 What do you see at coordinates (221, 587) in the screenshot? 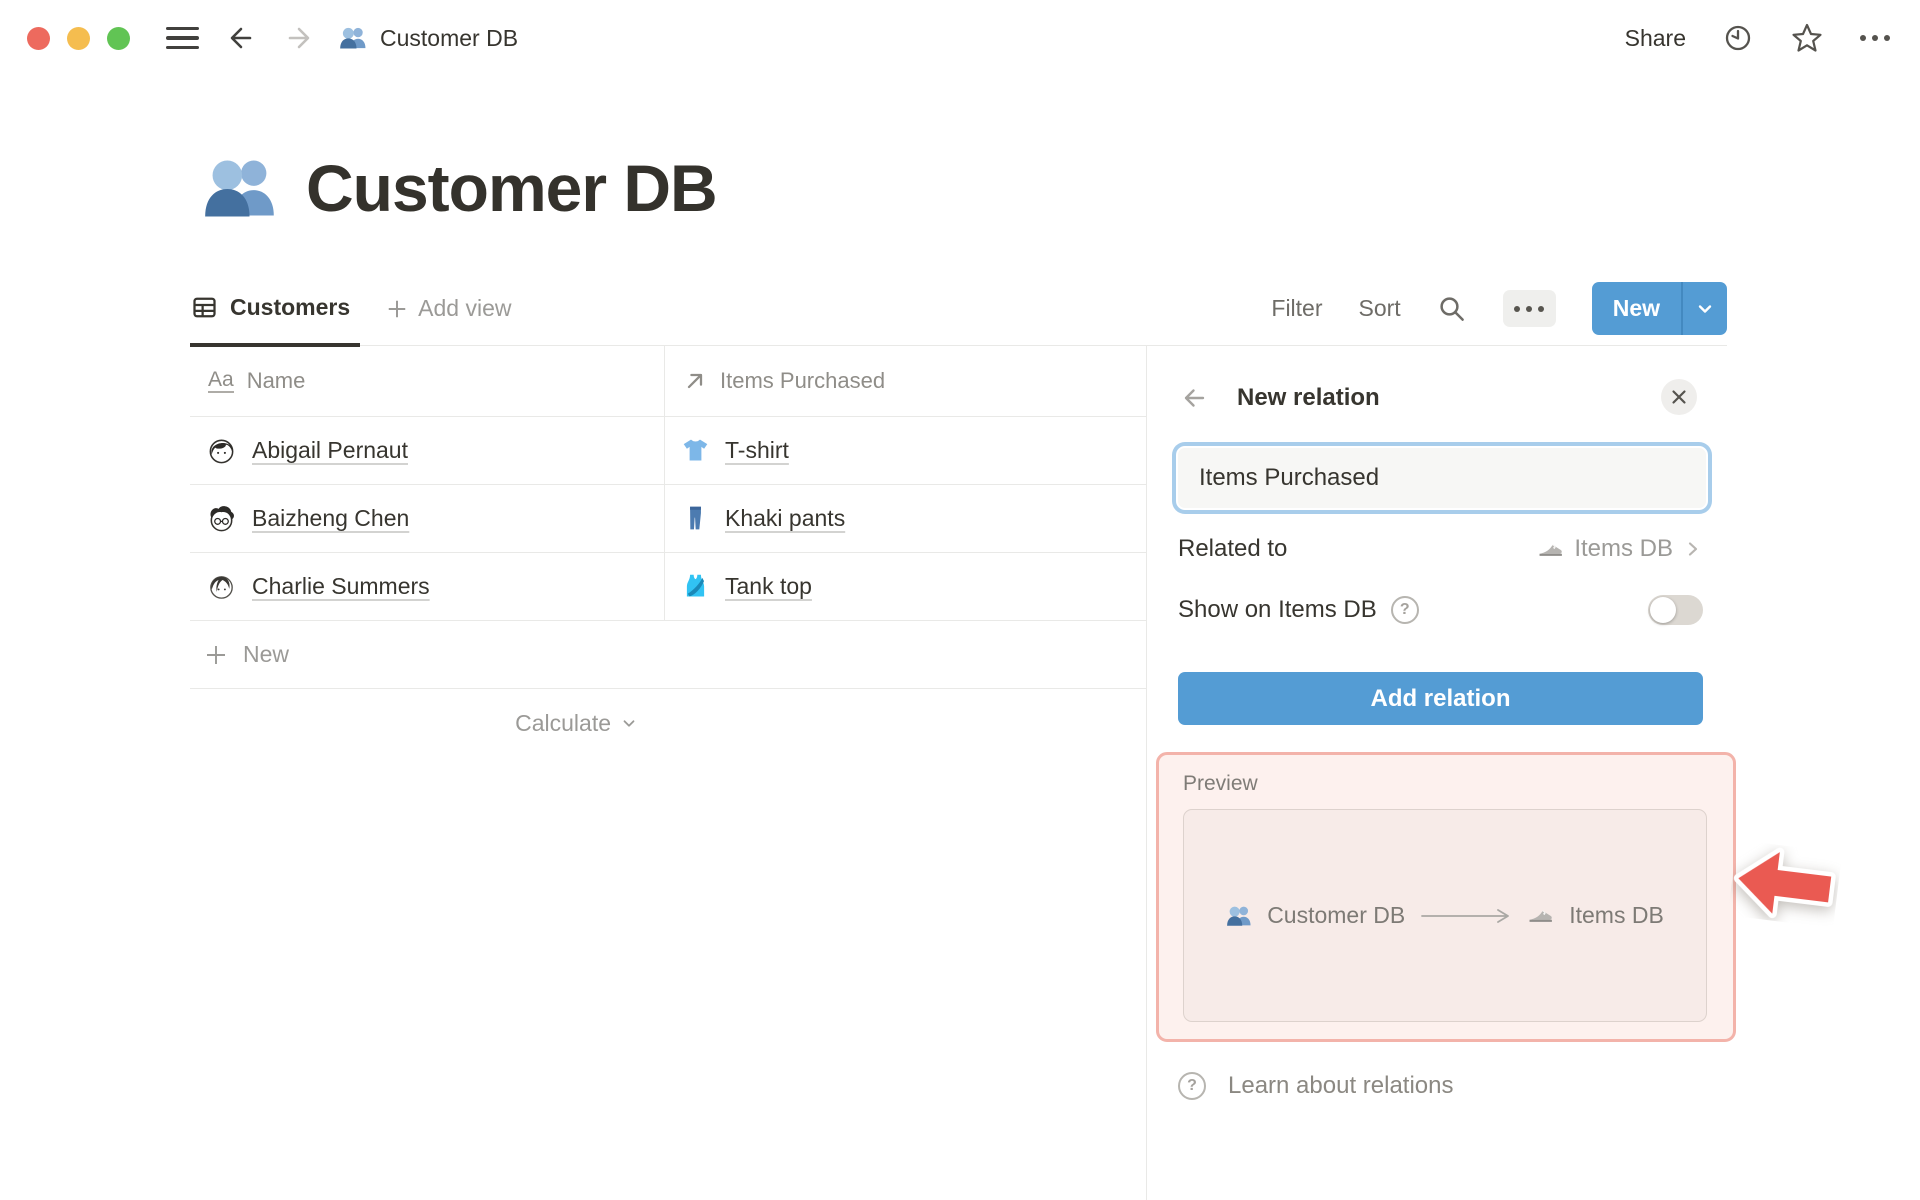
I see `avatar-curly-doodle-icon` at bounding box center [221, 587].